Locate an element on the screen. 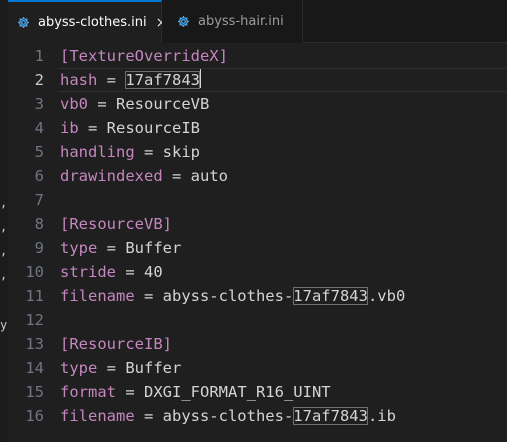 The width and height of the screenshot is (507, 442). line-number: 9 is located at coordinates (39, 248).